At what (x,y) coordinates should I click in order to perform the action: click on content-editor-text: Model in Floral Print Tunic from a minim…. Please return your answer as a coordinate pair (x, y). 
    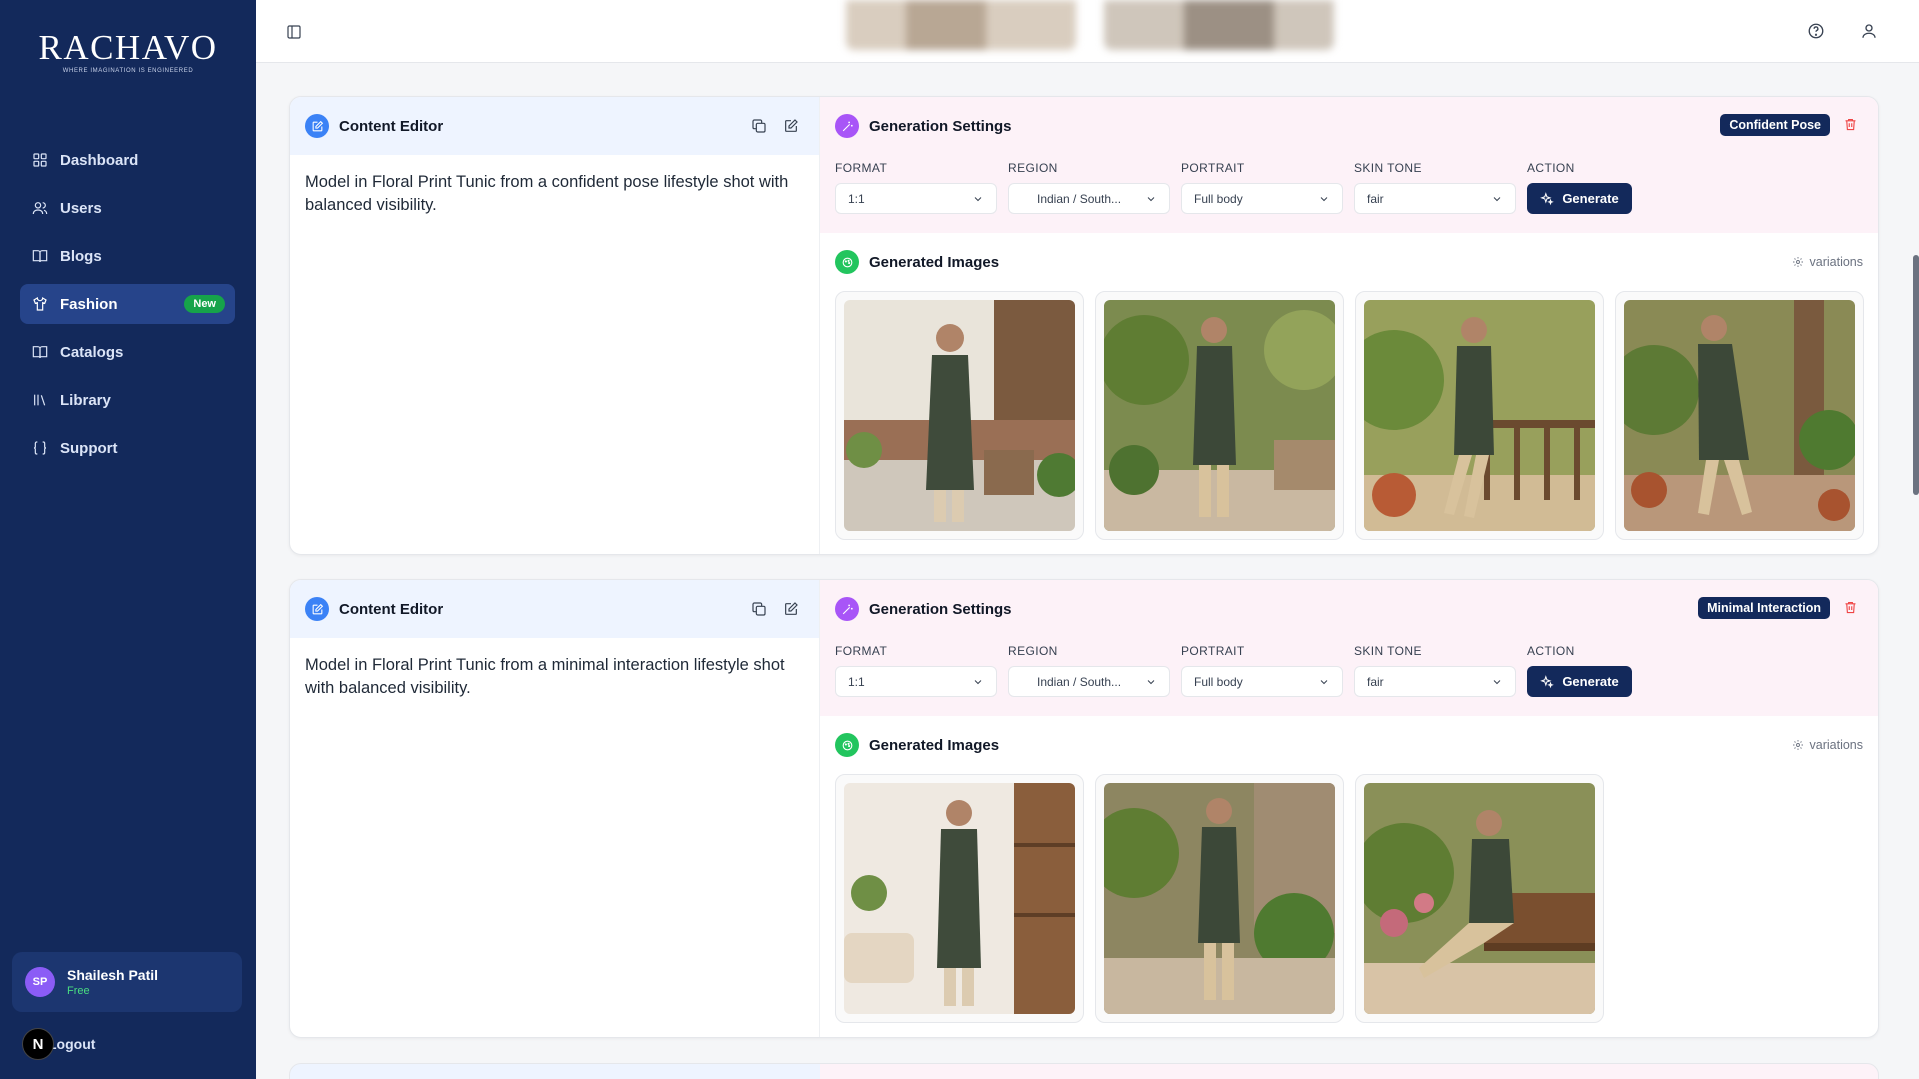
    Looking at the image, I should click on (554, 677).